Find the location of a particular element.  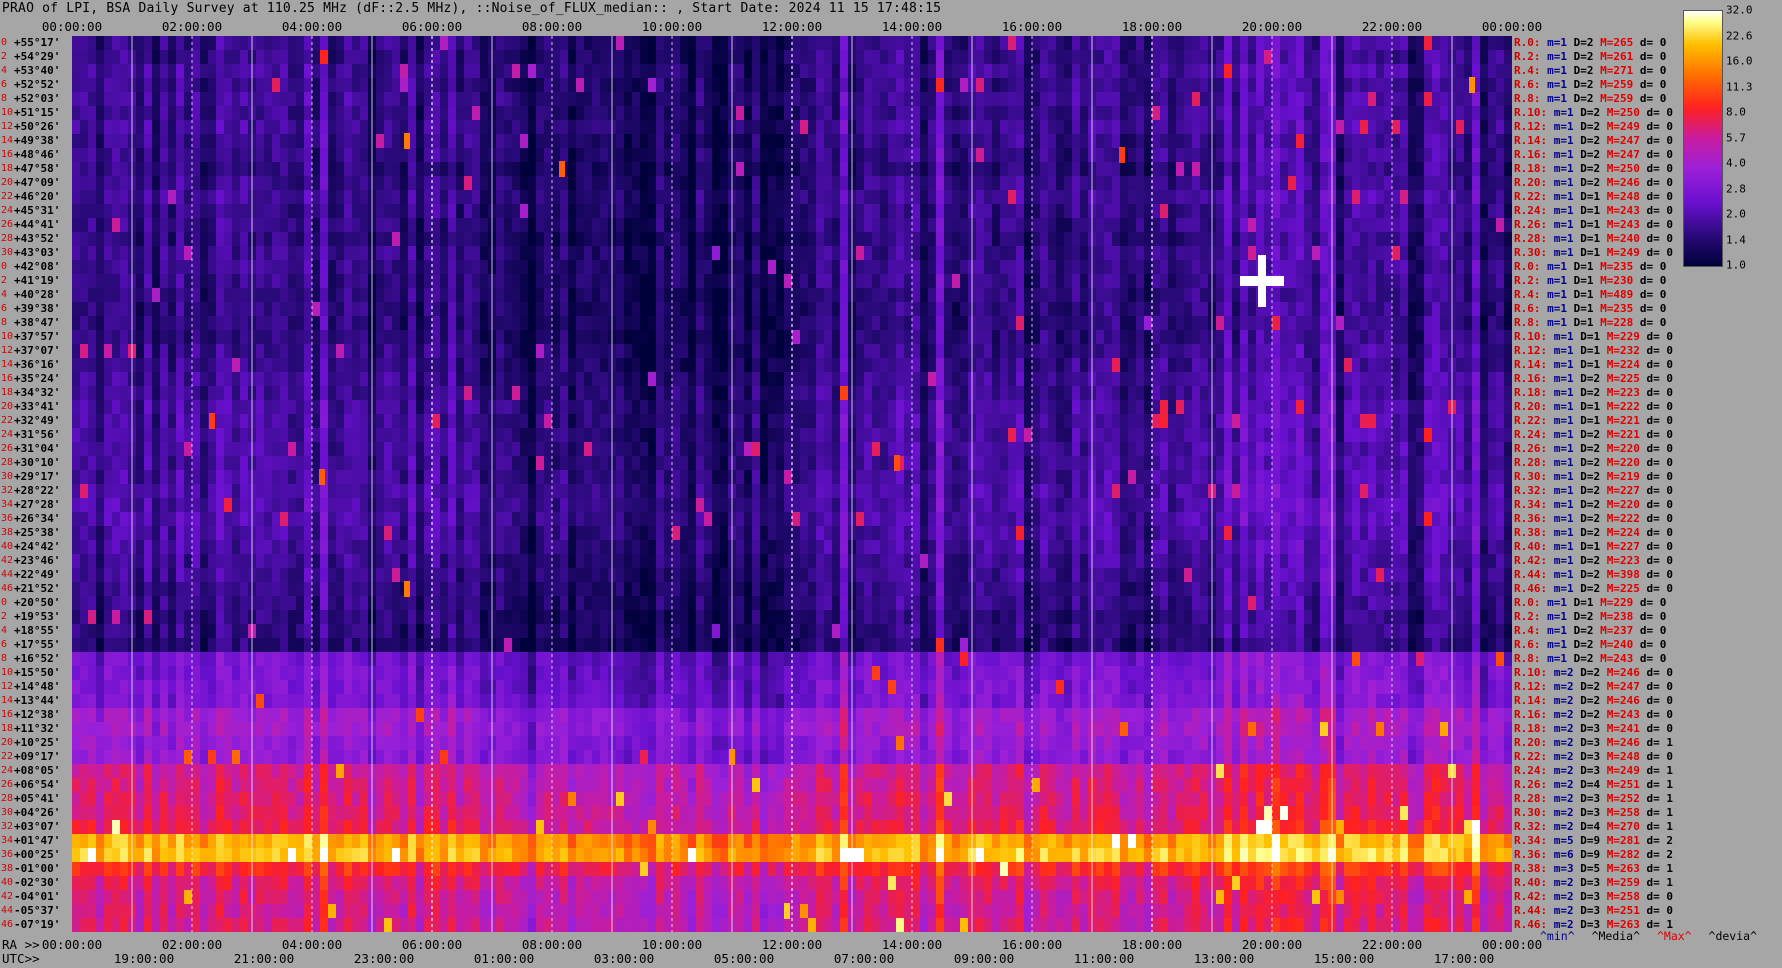

row-index: 14 is located at coordinates (7, 364).